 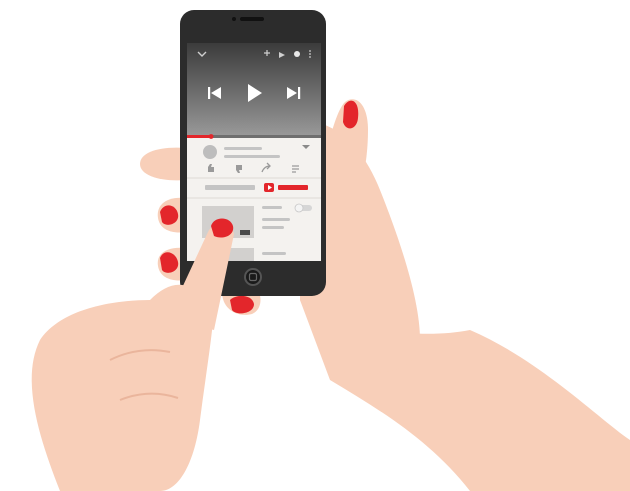 What do you see at coordinates (234, 19) in the screenshot?
I see `phone-camera` at bounding box center [234, 19].